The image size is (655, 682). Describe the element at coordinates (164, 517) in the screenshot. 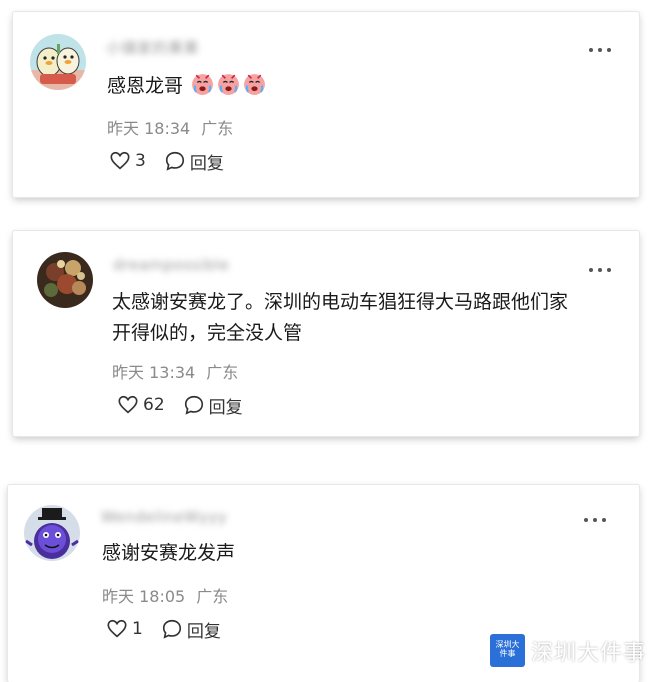

I see `username: WendelineWyyy` at that location.